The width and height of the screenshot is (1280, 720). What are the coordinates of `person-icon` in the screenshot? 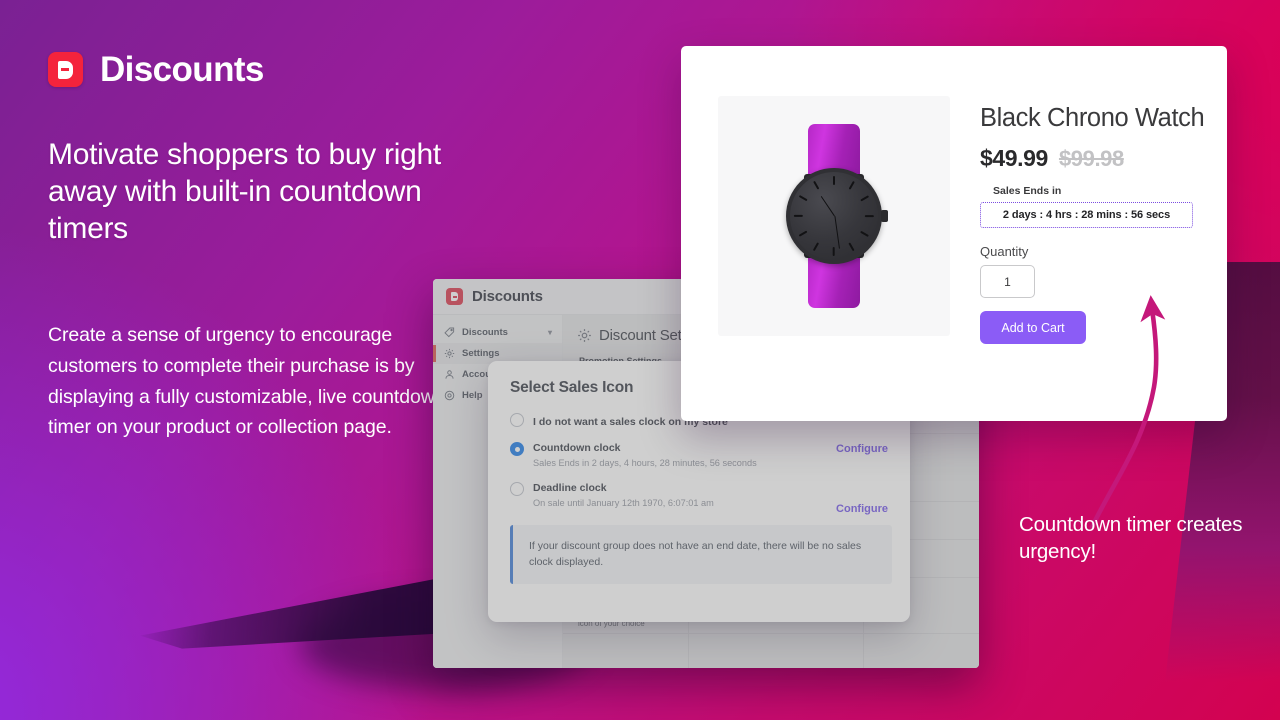 It's located at (449, 374).